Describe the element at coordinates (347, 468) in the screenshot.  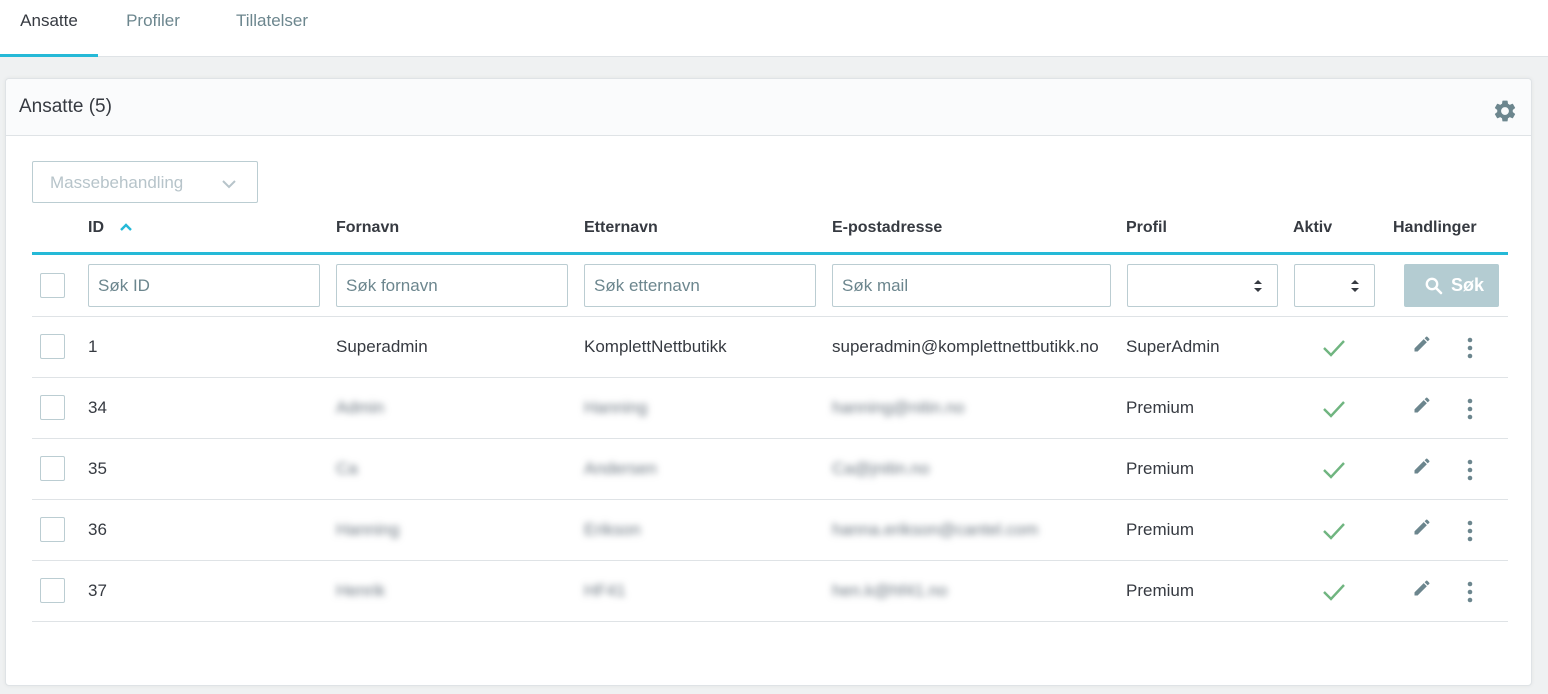
I see `cell-firstname: Ca` at that location.